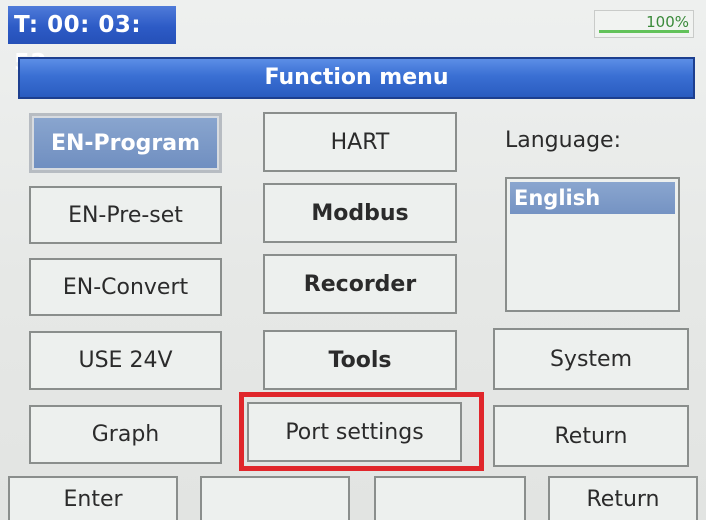 Image resolution: width=706 pixels, height=520 pixels. What do you see at coordinates (644, 24) in the screenshot?
I see `battery-indicator: 100%` at bounding box center [644, 24].